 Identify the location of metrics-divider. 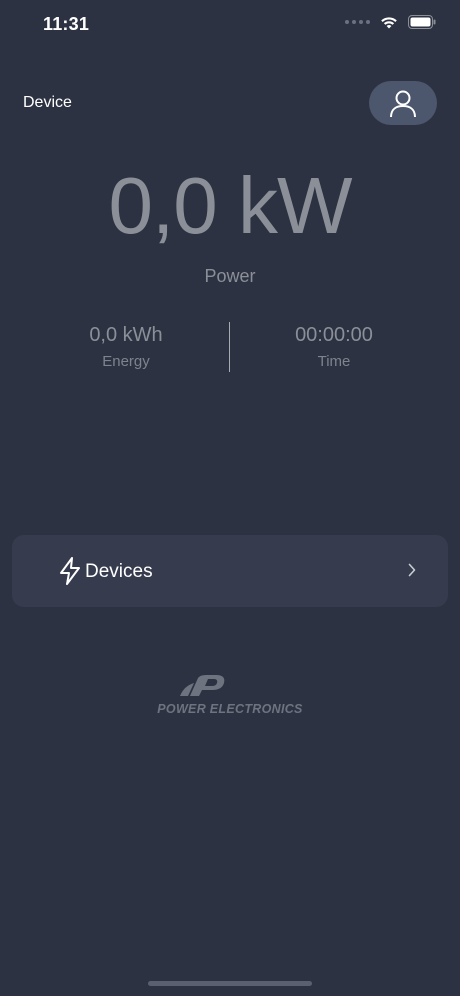
(229, 347).